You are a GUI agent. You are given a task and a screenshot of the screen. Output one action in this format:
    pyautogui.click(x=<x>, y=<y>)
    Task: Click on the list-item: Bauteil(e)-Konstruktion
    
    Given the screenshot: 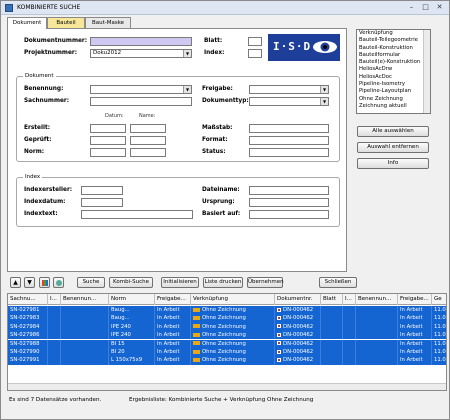 What is the action you would take?
    pyautogui.click(x=393, y=62)
    